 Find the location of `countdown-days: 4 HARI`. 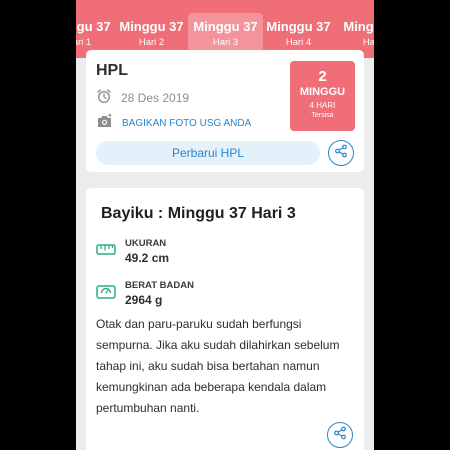

countdown-days: 4 HARI is located at coordinates (322, 105).